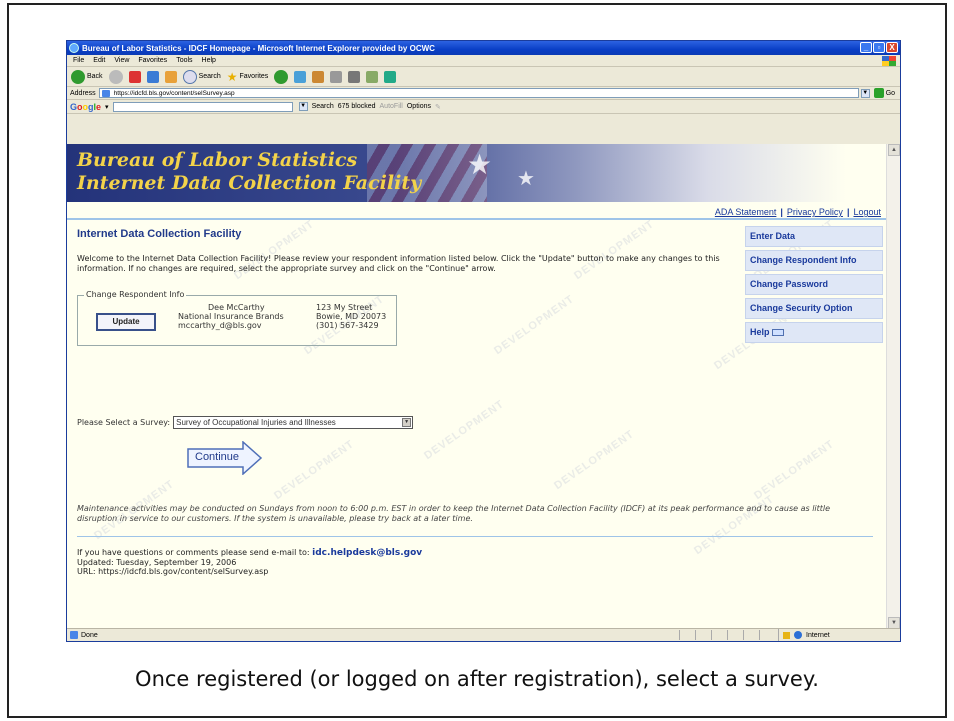  Describe the element at coordinates (209, 60) in the screenshot. I see `menu-help: Help` at that location.